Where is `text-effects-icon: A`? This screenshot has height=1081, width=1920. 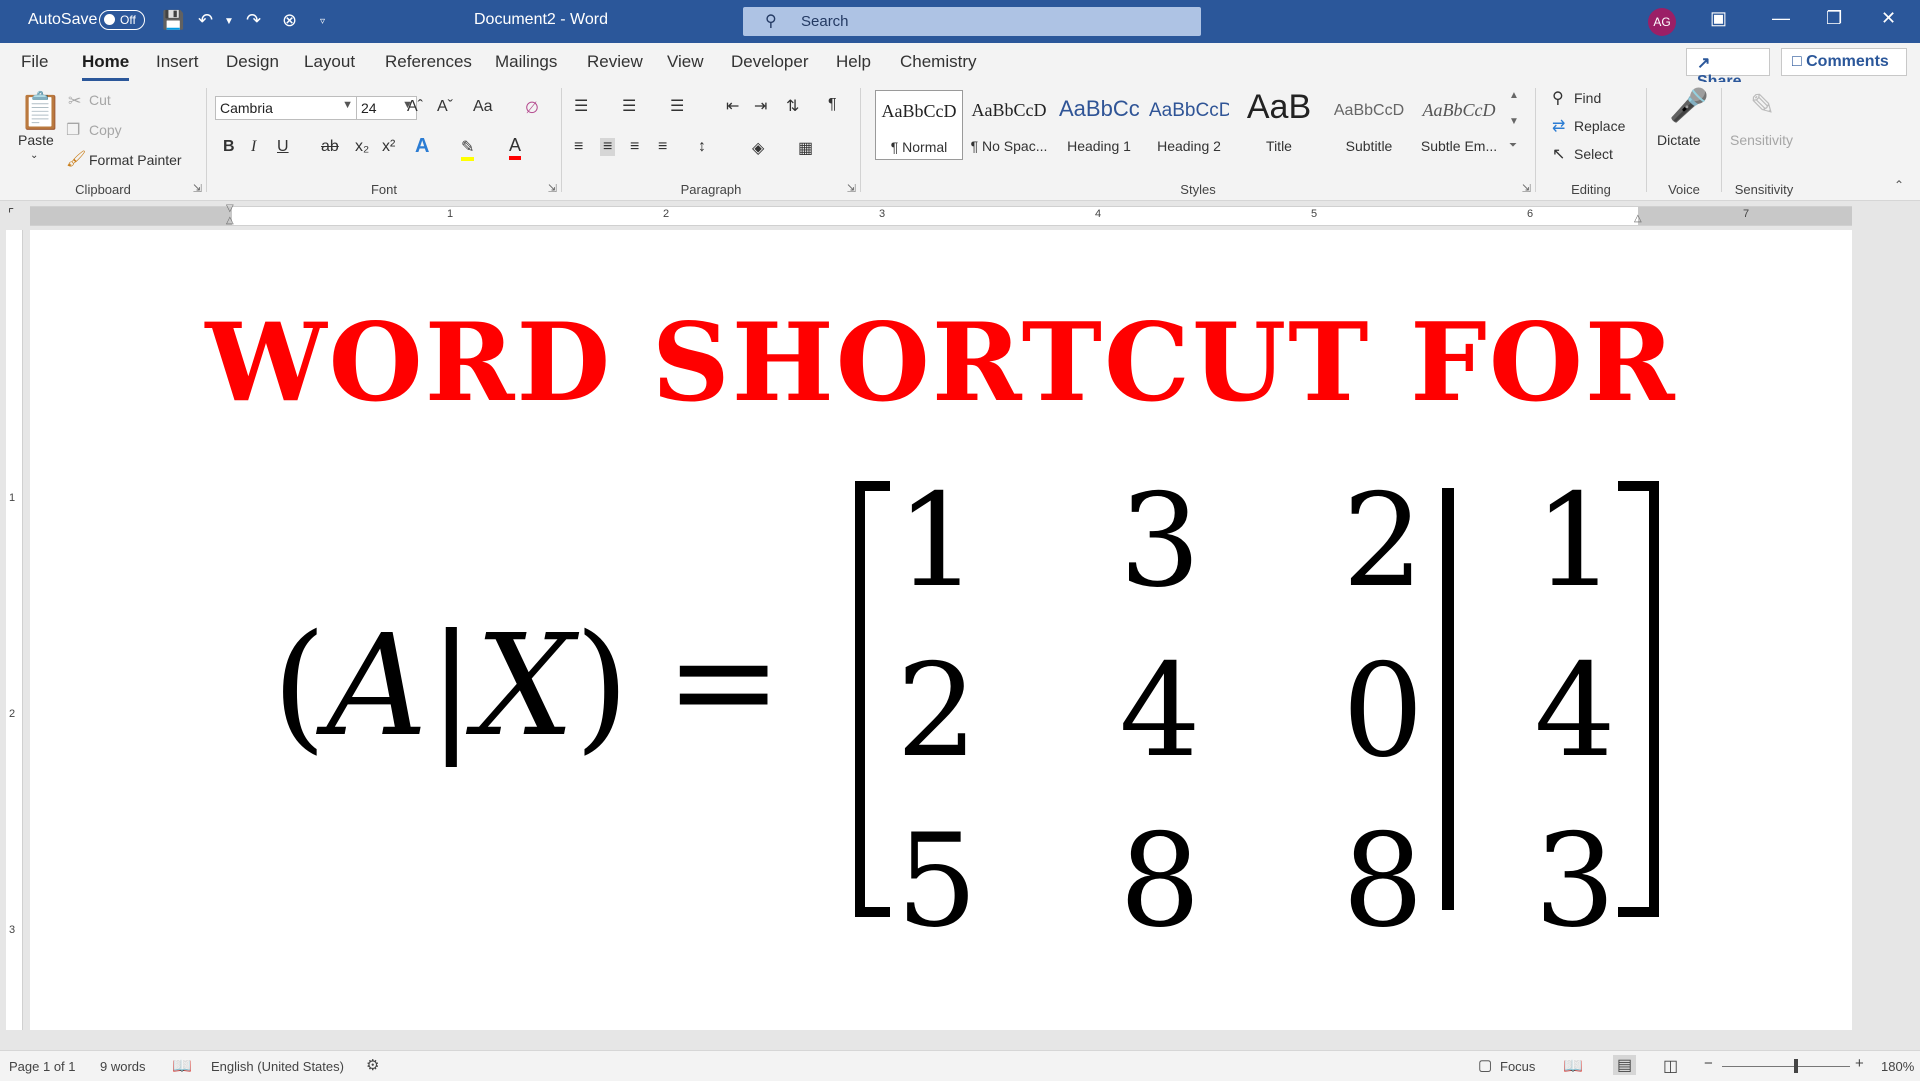
text-effects-icon: A is located at coordinates (422, 146).